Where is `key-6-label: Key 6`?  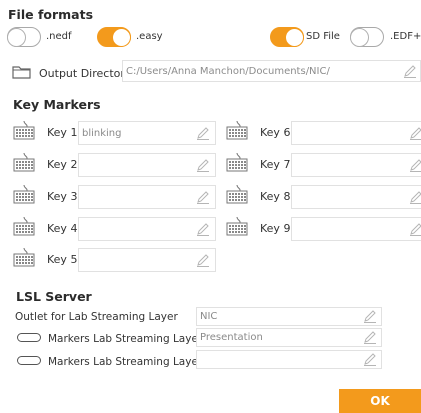 key-6-label: Key 6 is located at coordinates (275, 132).